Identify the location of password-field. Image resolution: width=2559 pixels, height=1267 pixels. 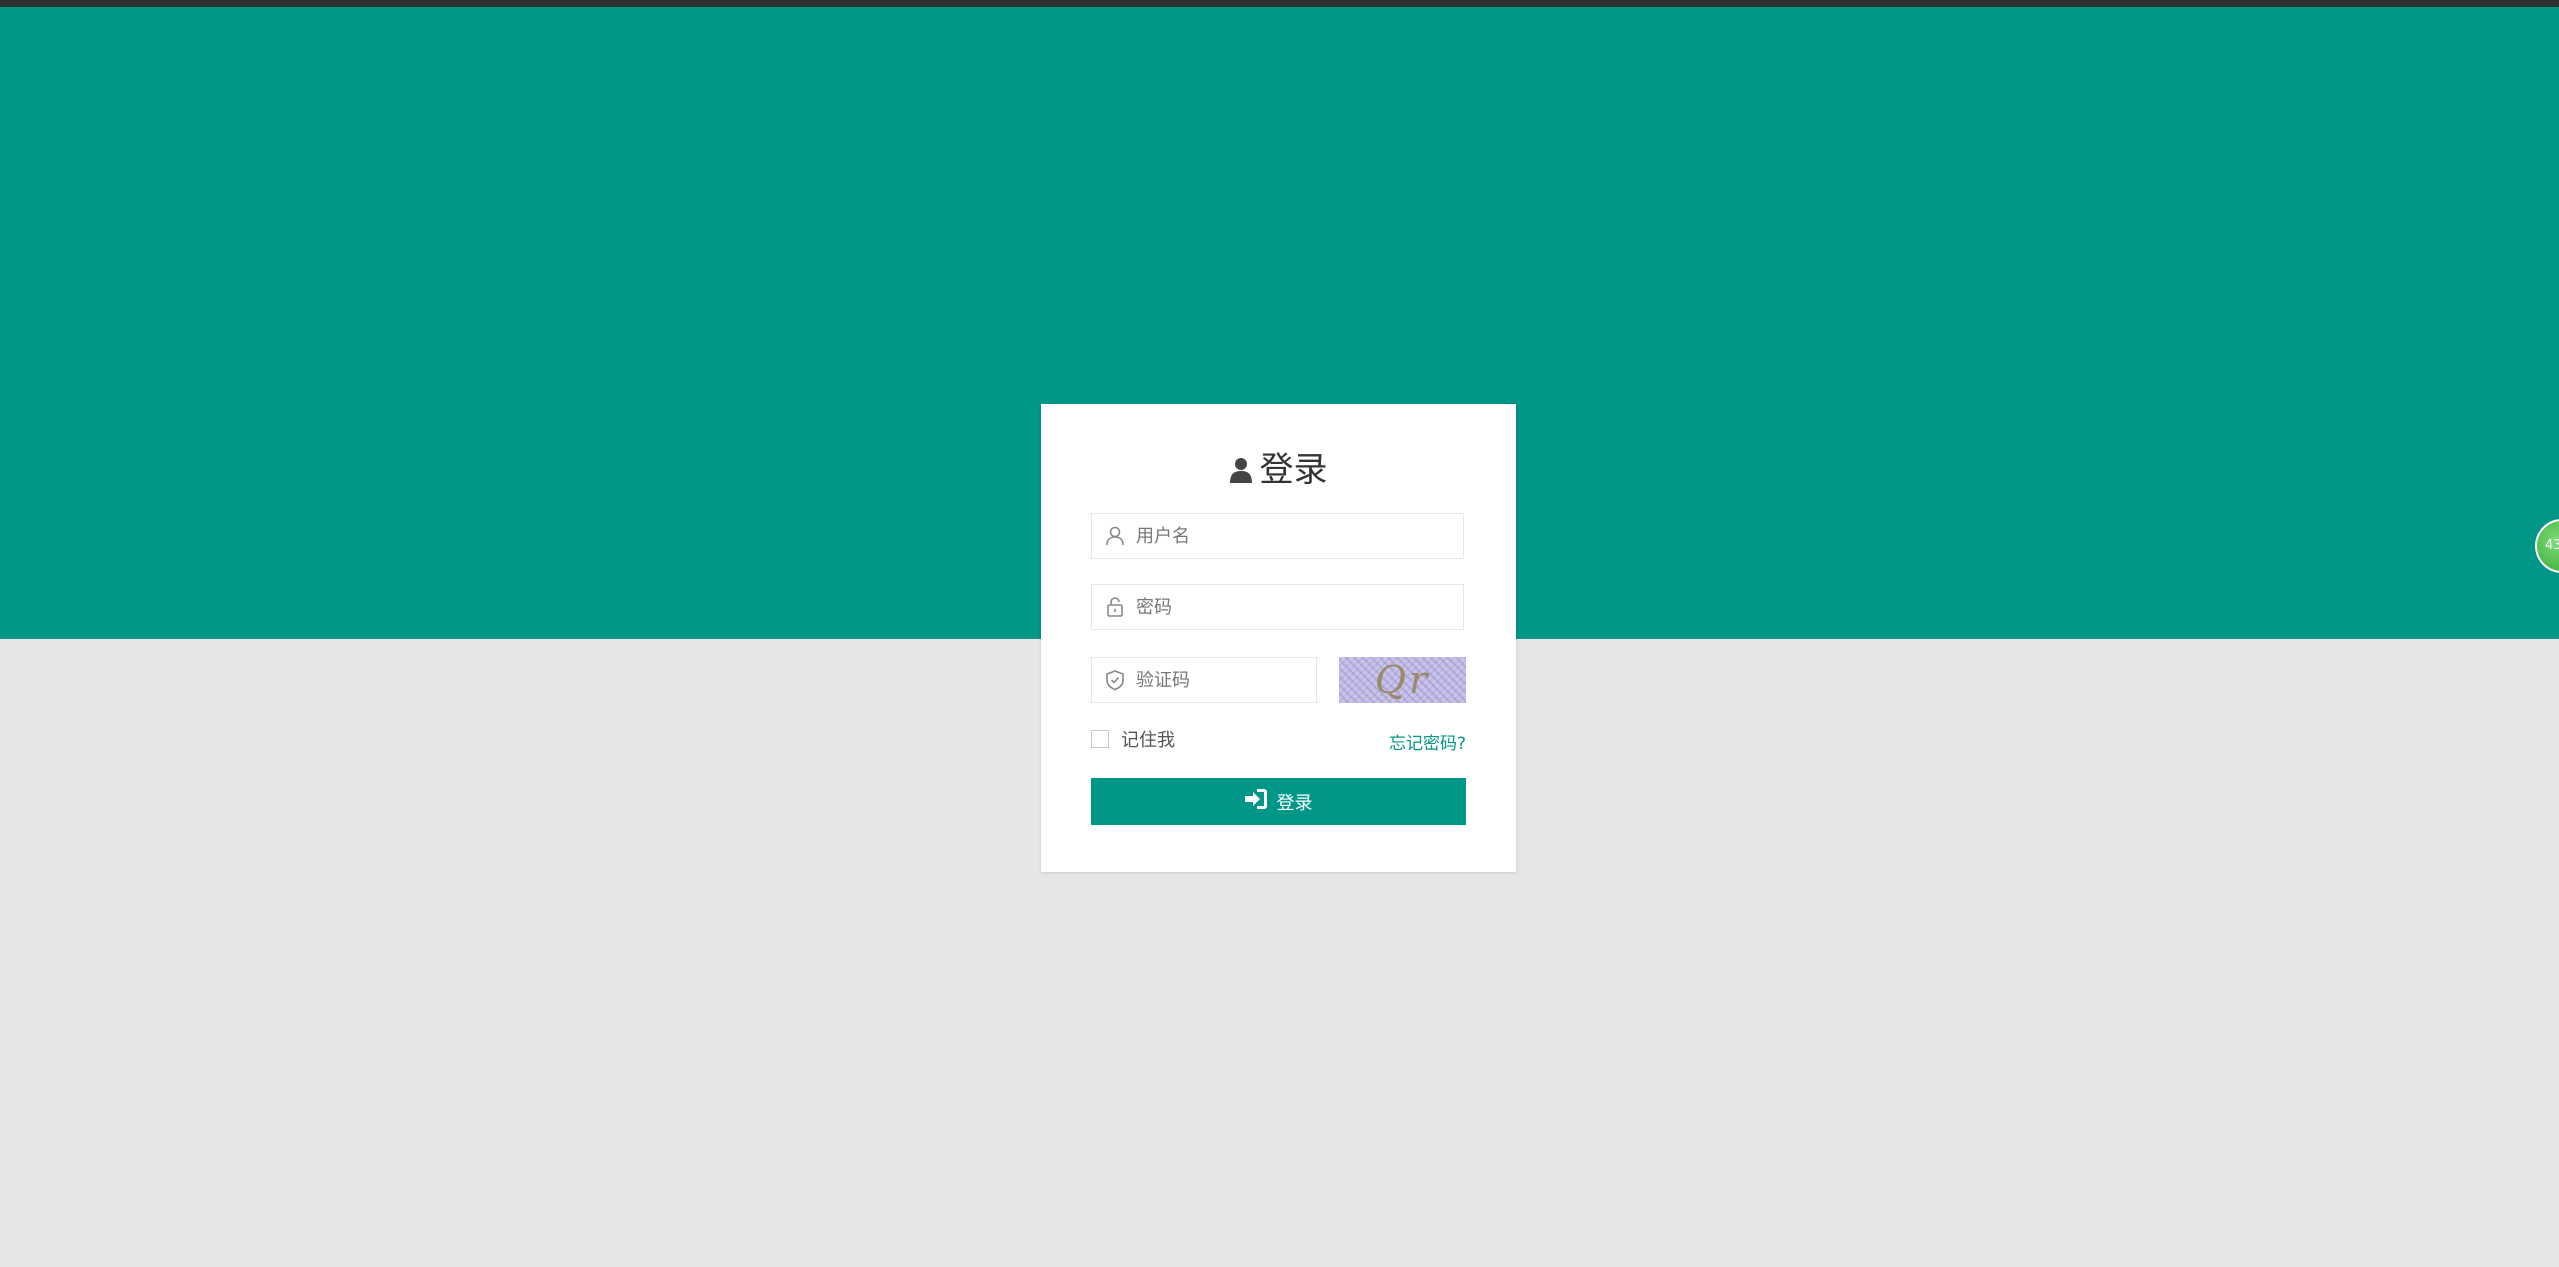
(1277, 607).